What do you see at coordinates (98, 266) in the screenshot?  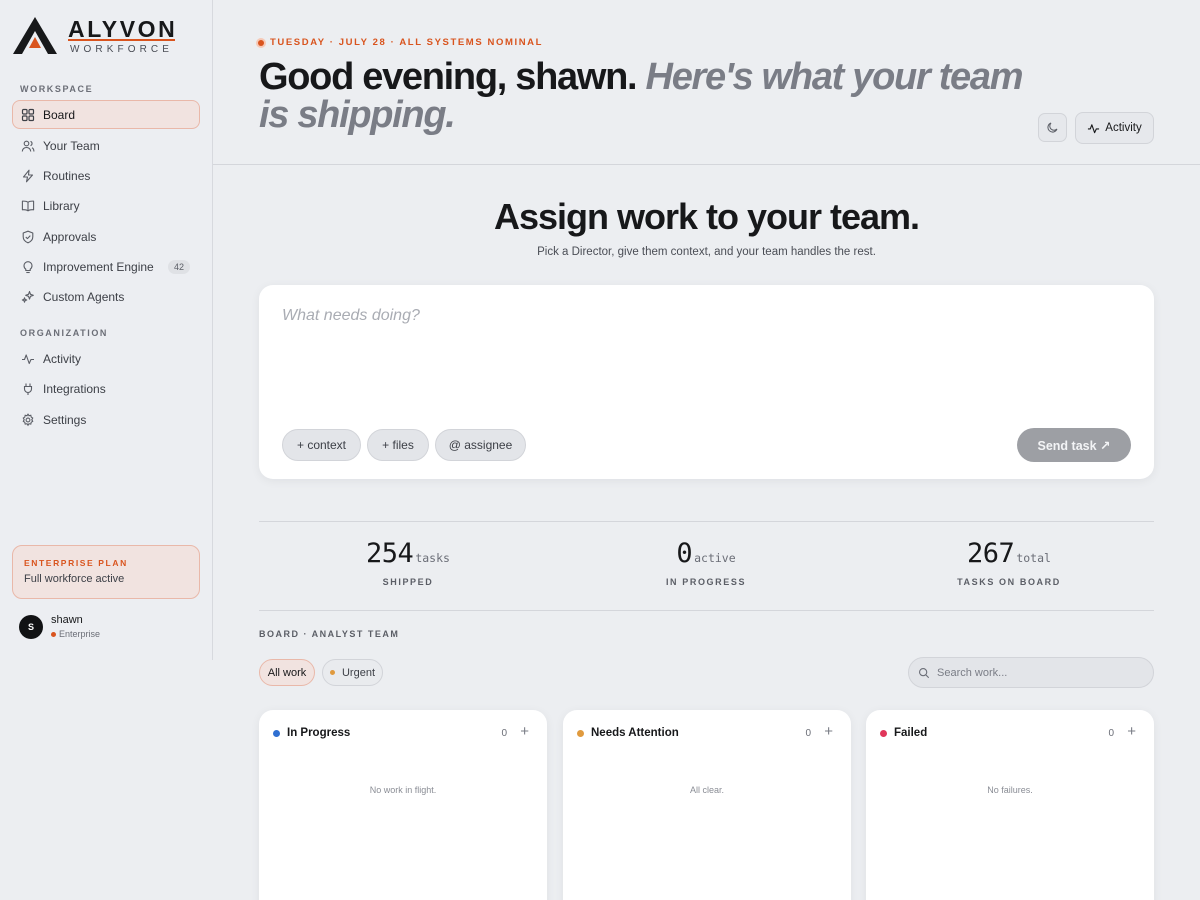 I see `sidebar-item-label: Improvement Engine` at bounding box center [98, 266].